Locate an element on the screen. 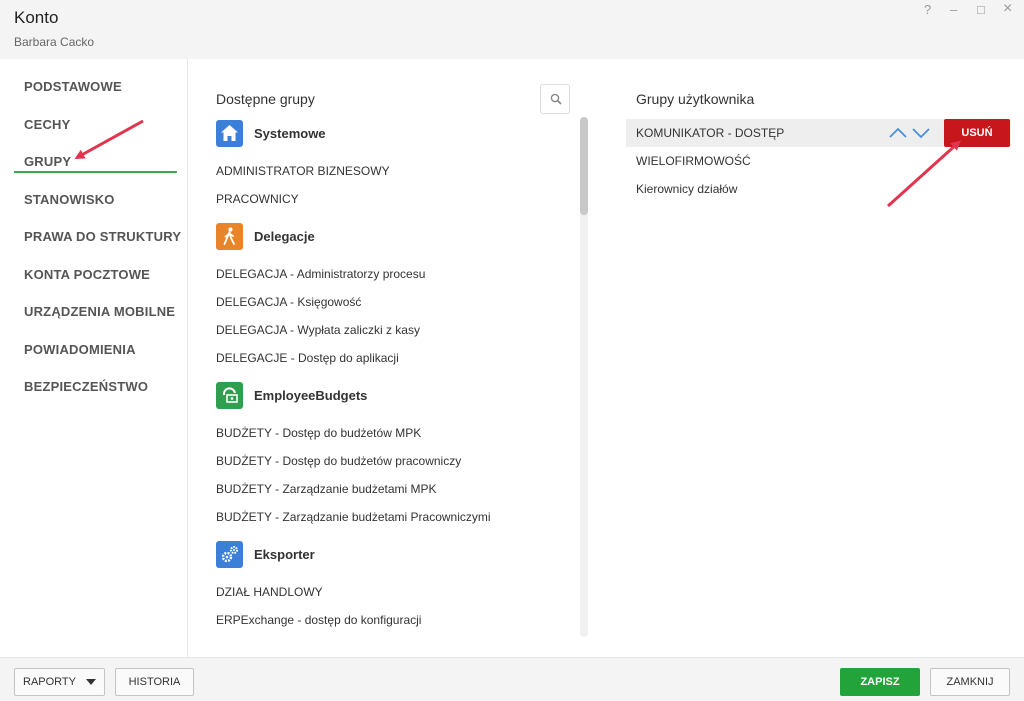  list-item: ADMINISTRATOR BIZNESOWY is located at coordinates (303, 171).